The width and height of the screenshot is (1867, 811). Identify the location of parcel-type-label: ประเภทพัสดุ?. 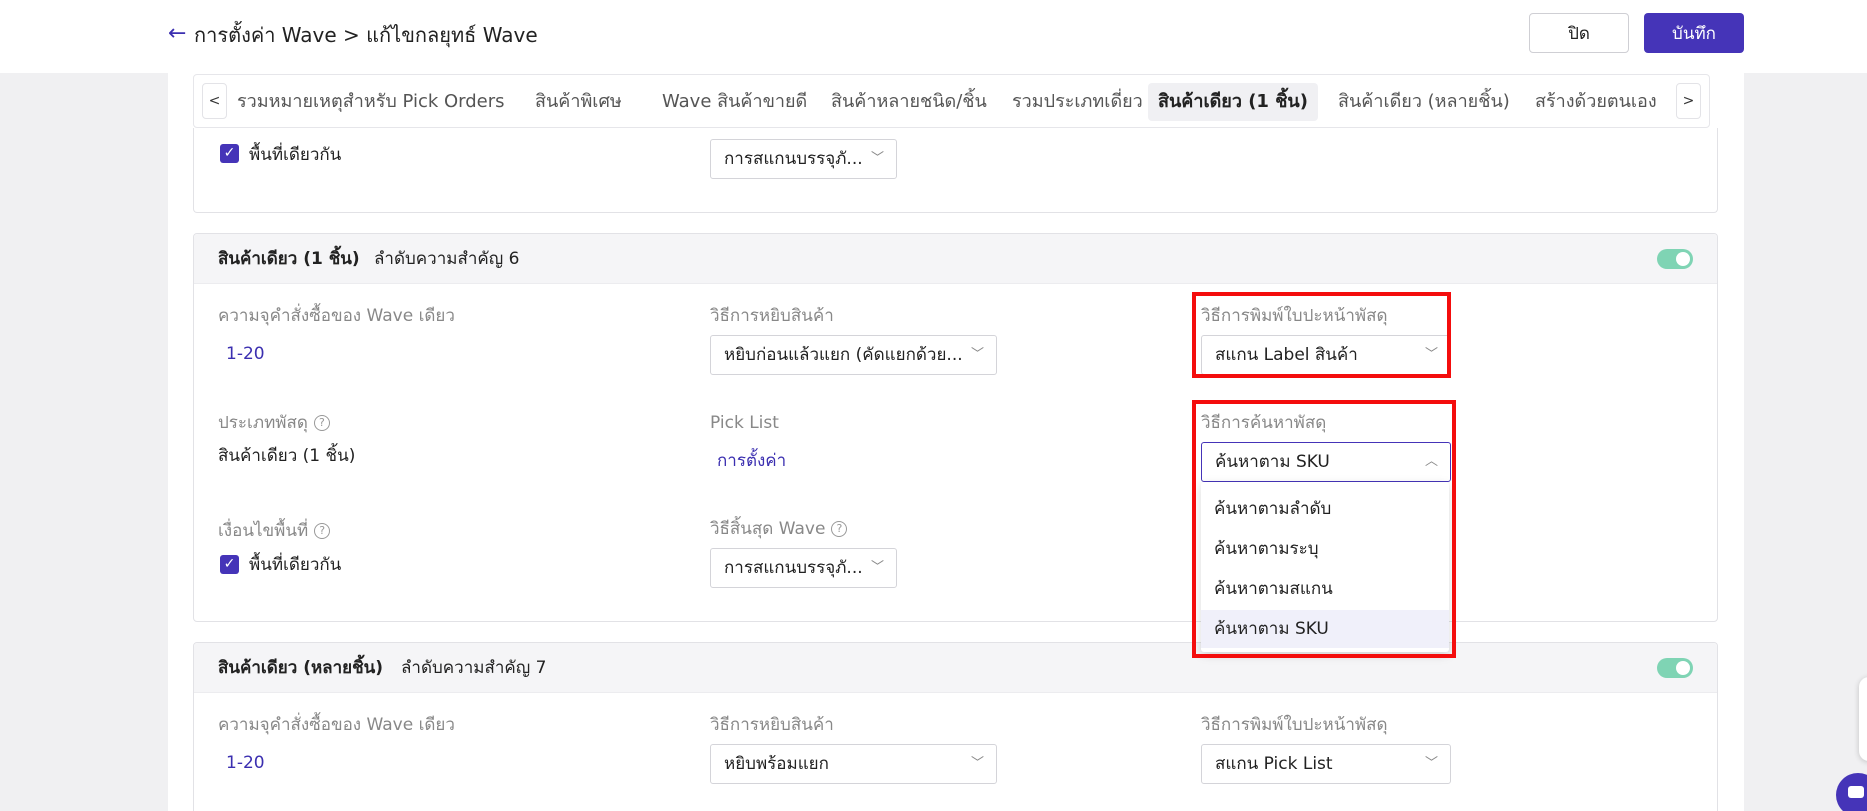
(274, 423).